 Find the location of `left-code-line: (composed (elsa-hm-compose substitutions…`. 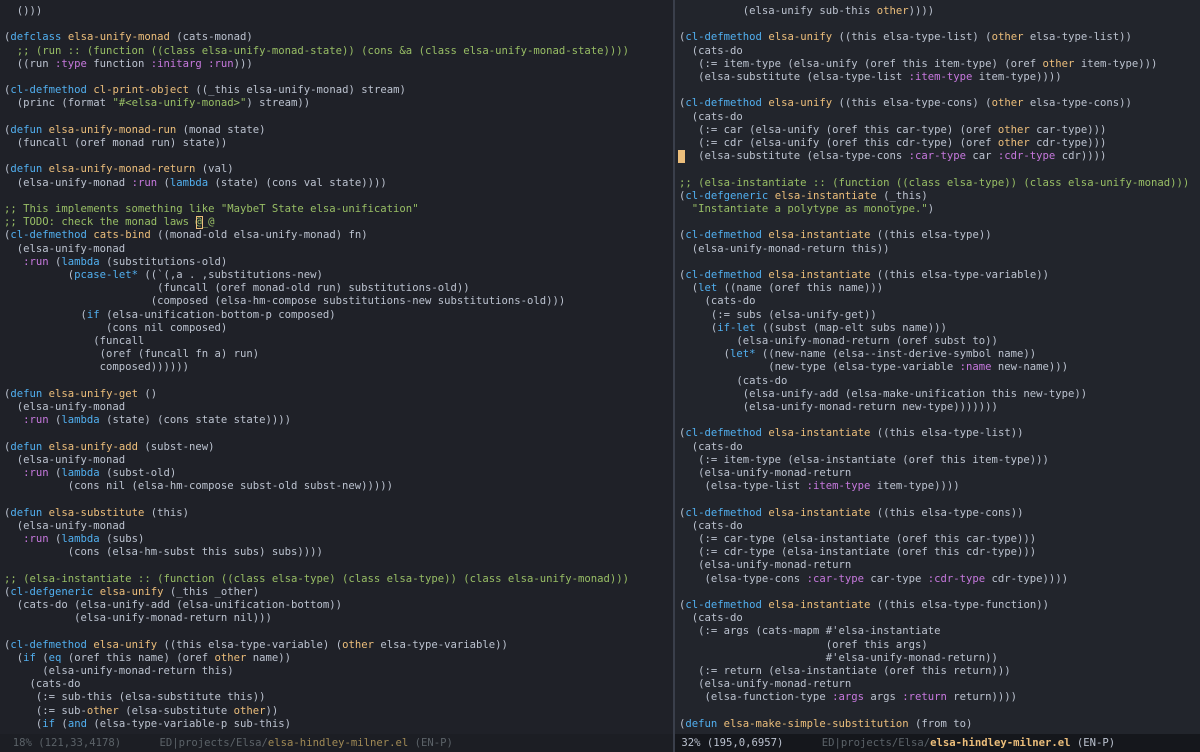

left-code-line: (composed (elsa-hm-compose substitutions… is located at coordinates (285, 301).